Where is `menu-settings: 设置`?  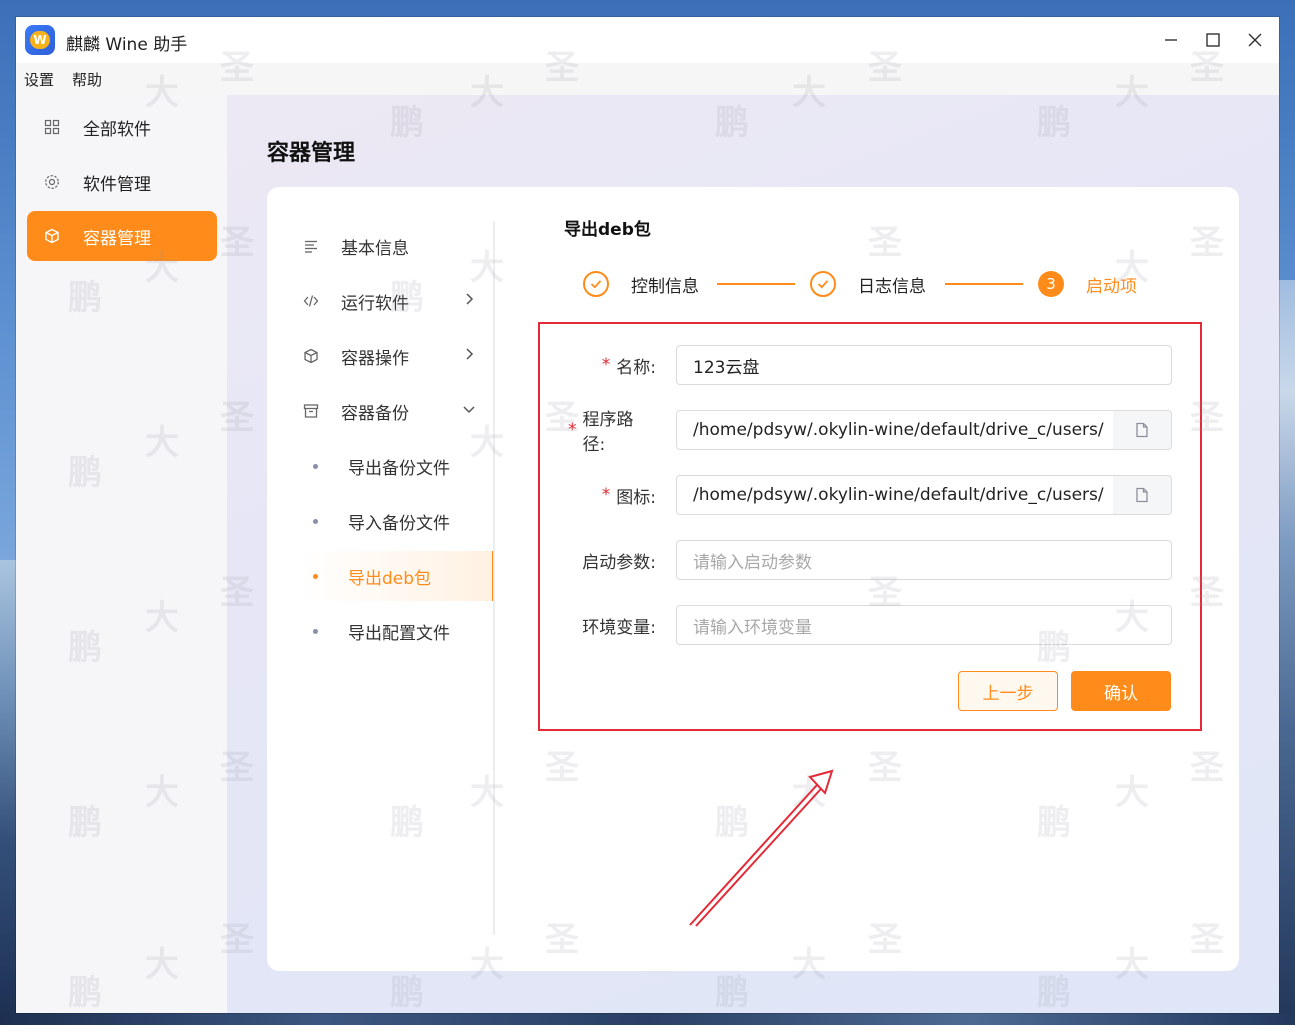
menu-settings: 设置 is located at coordinates (39, 79).